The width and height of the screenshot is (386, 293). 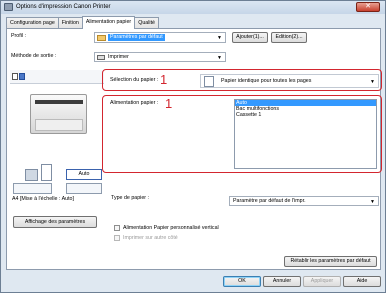 What do you see at coordinates (118, 57) in the screenshot?
I see `output-method-value: Imprimer` at bounding box center [118, 57].